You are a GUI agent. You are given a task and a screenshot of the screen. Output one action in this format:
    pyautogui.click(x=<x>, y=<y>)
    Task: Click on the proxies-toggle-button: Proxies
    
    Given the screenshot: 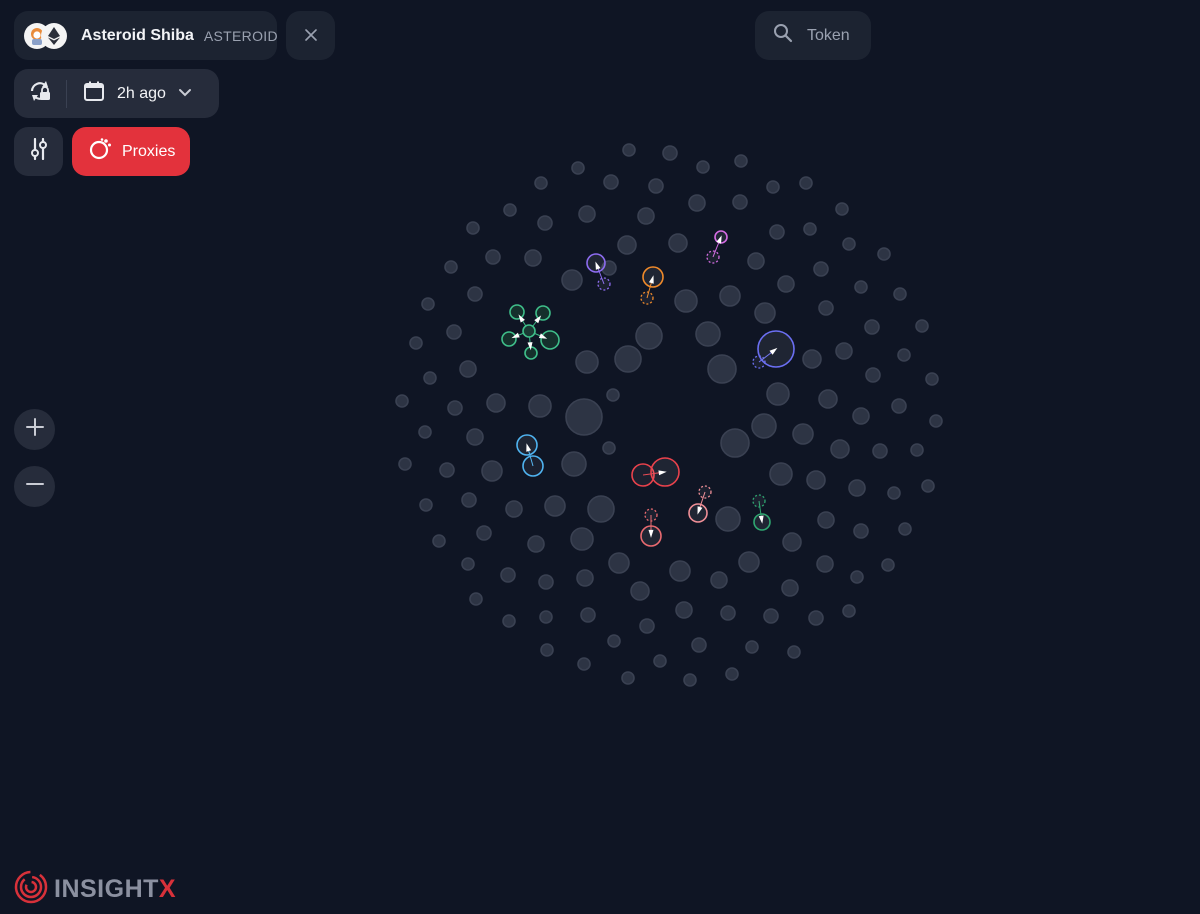 What is the action you would take?
    pyautogui.click(x=131, y=151)
    